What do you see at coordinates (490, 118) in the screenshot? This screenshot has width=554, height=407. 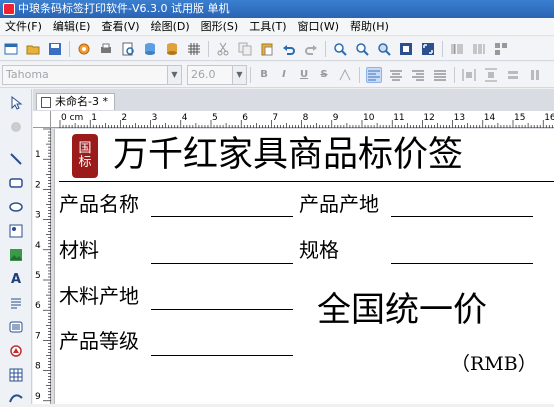 I see `ruler-label: 14` at bounding box center [490, 118].